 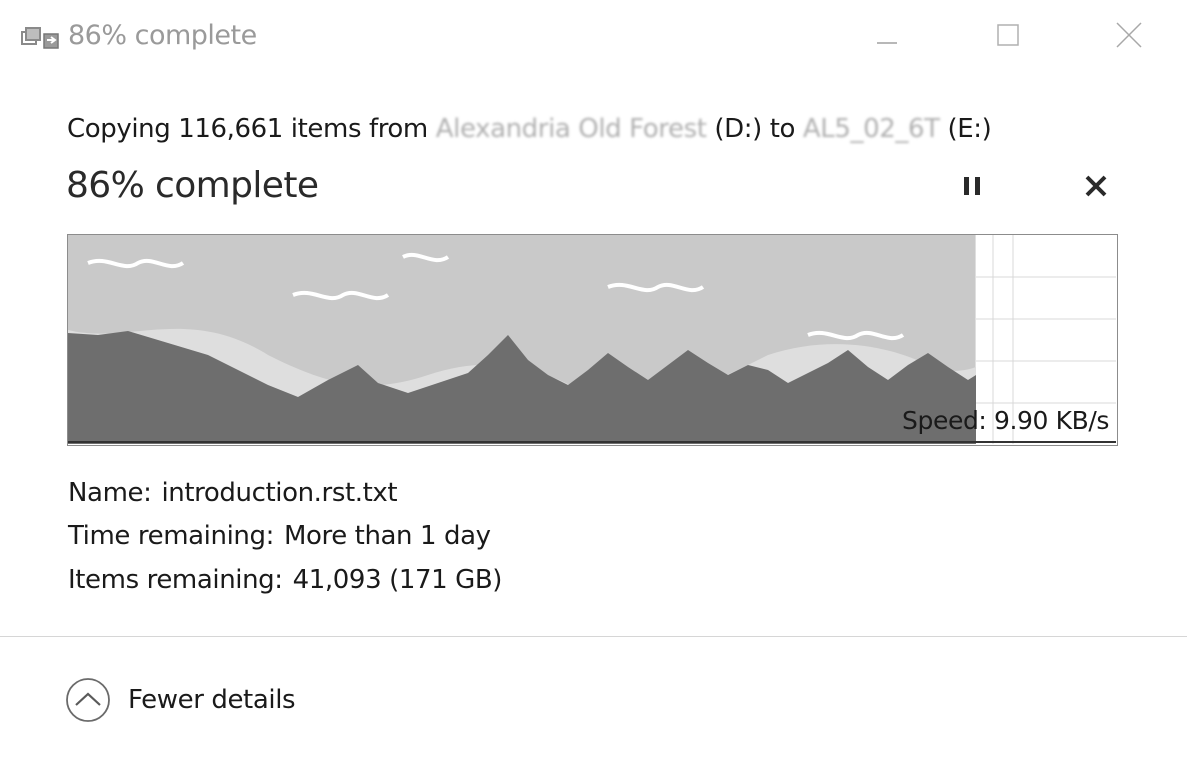 I want to click on detail-name: Name: introduction.rst.txt, so click(x=233, y=493).